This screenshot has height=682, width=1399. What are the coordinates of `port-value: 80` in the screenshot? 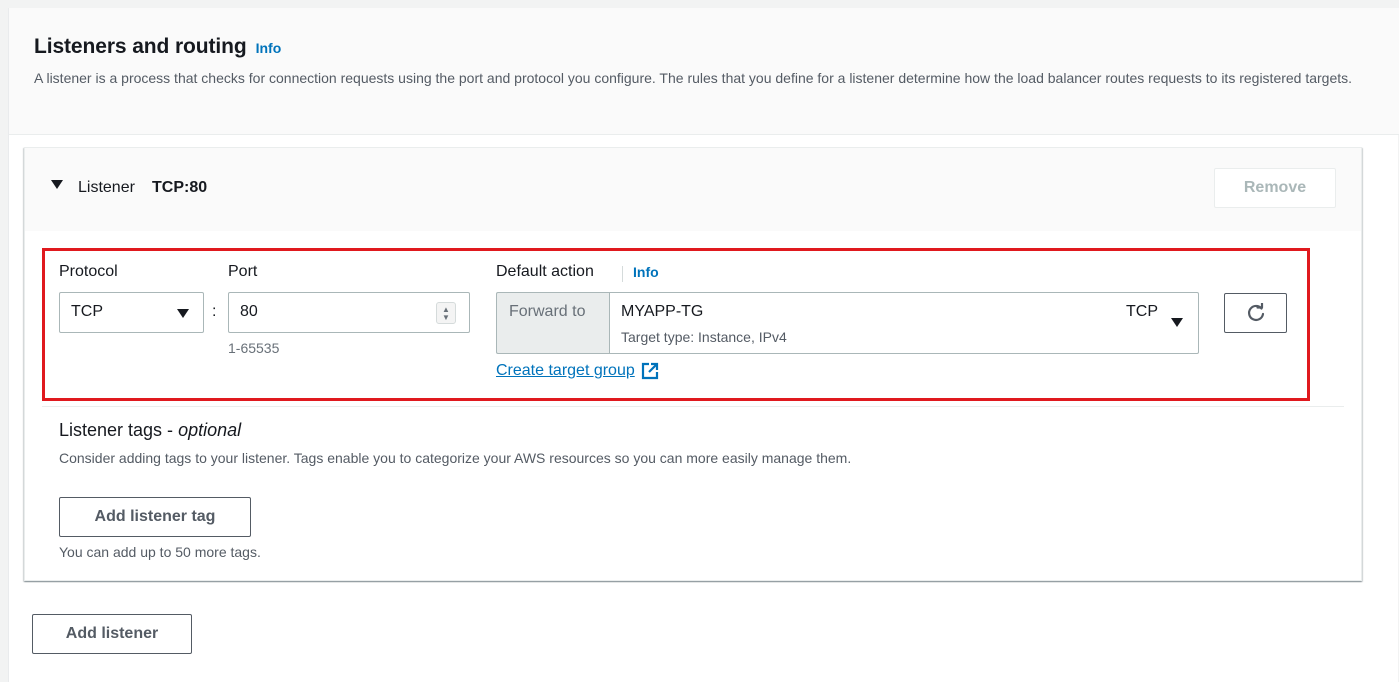 It's located at (249, 311).